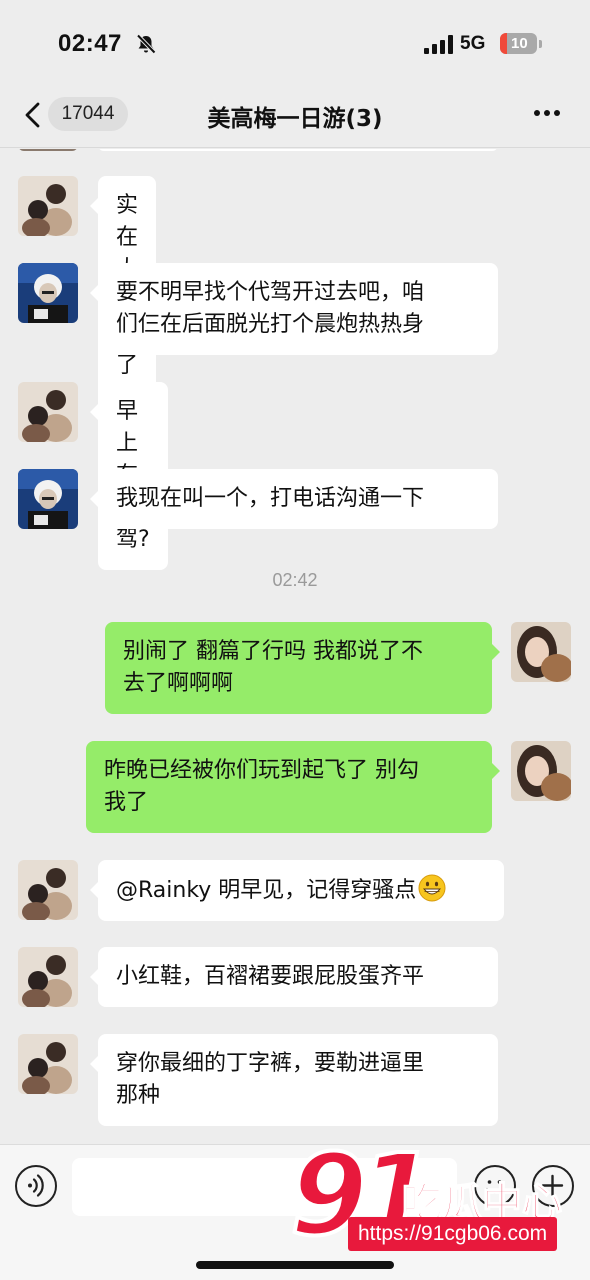 The image size is (590, 1280). What do you see at coordinates (294, 309) in the screenshot?
I see `message-bubble: 要不明早找个代驾开过去吧，咱 们仨在后面脱光打个晨炮热热身` at bounding box center [294, 309].